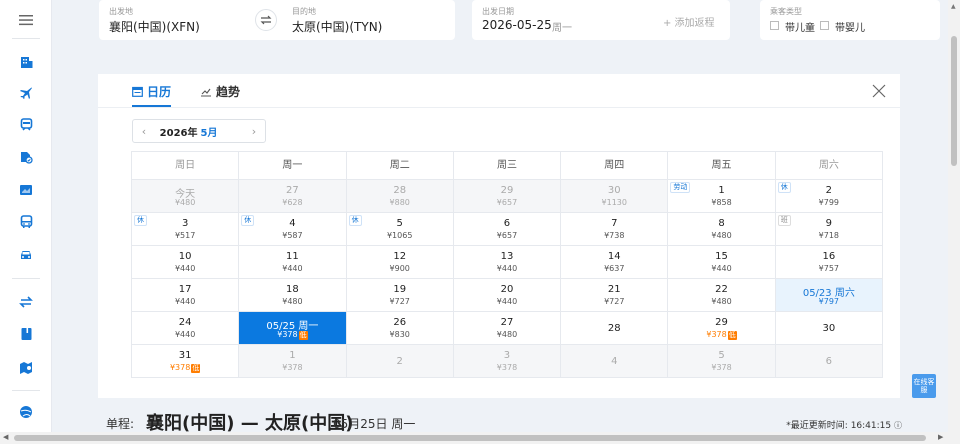 The image size is (960, 444). What do you see at coordinates (400, 202) in the screenshot?
I see `day-price: ¥880` at bounding box center [400, 202].